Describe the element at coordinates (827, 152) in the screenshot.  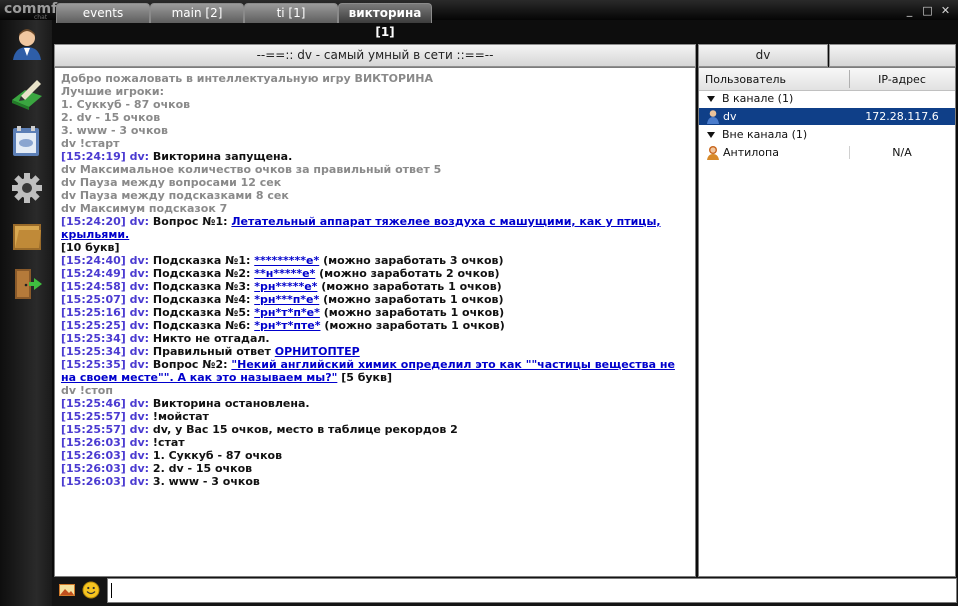
I see `user-row: Антилопа N/A` at that location.